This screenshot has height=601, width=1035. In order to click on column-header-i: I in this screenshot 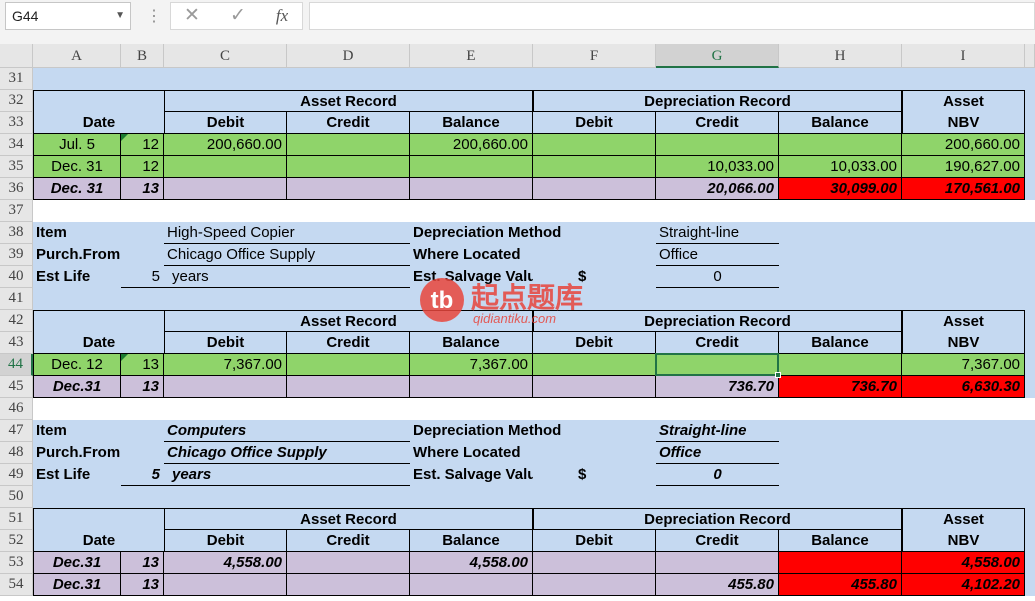, I will do `click(963, 56)`.